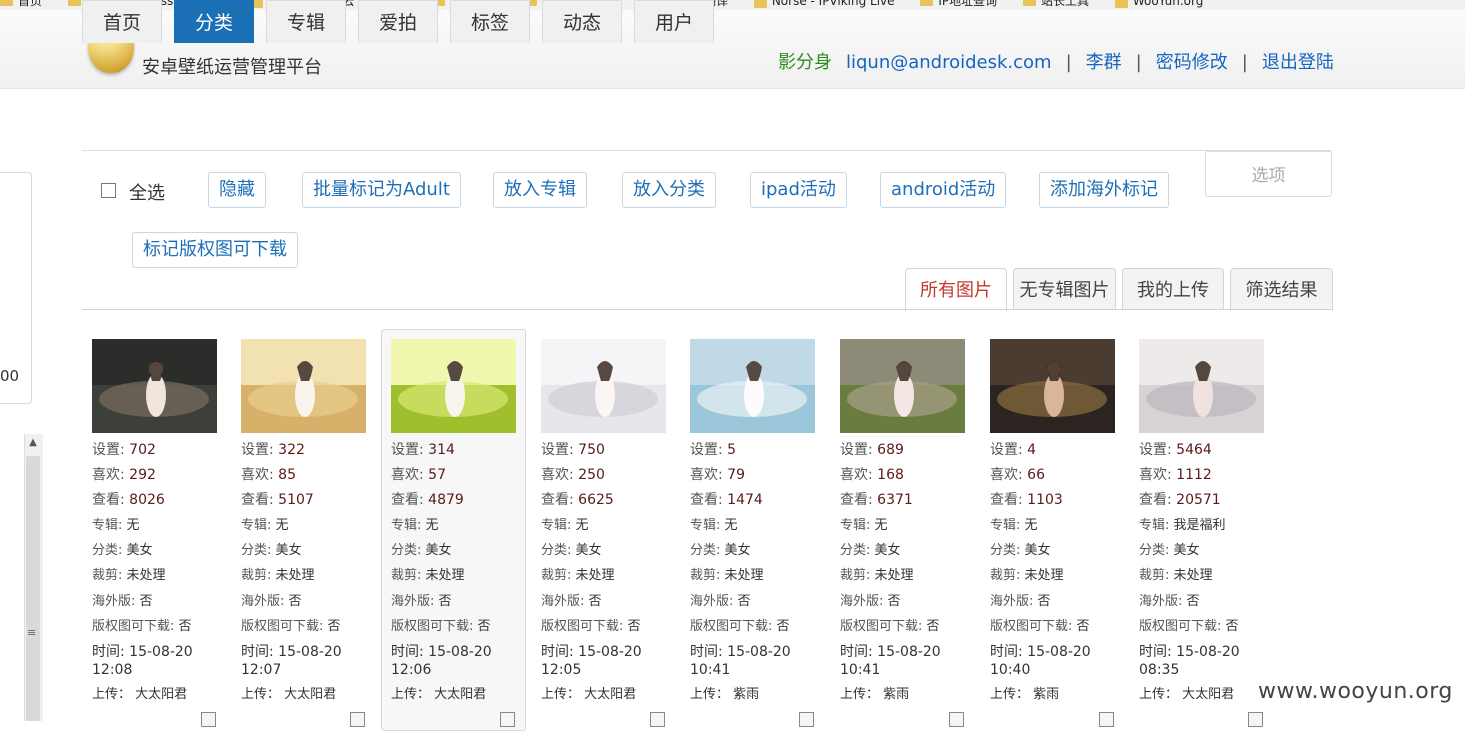 The height and width of the screenshot is (731, 1465). Describe the element at coordinates (268, 475) in the screenshot. I see `like-count-row: 喜欢: 85` at that location.